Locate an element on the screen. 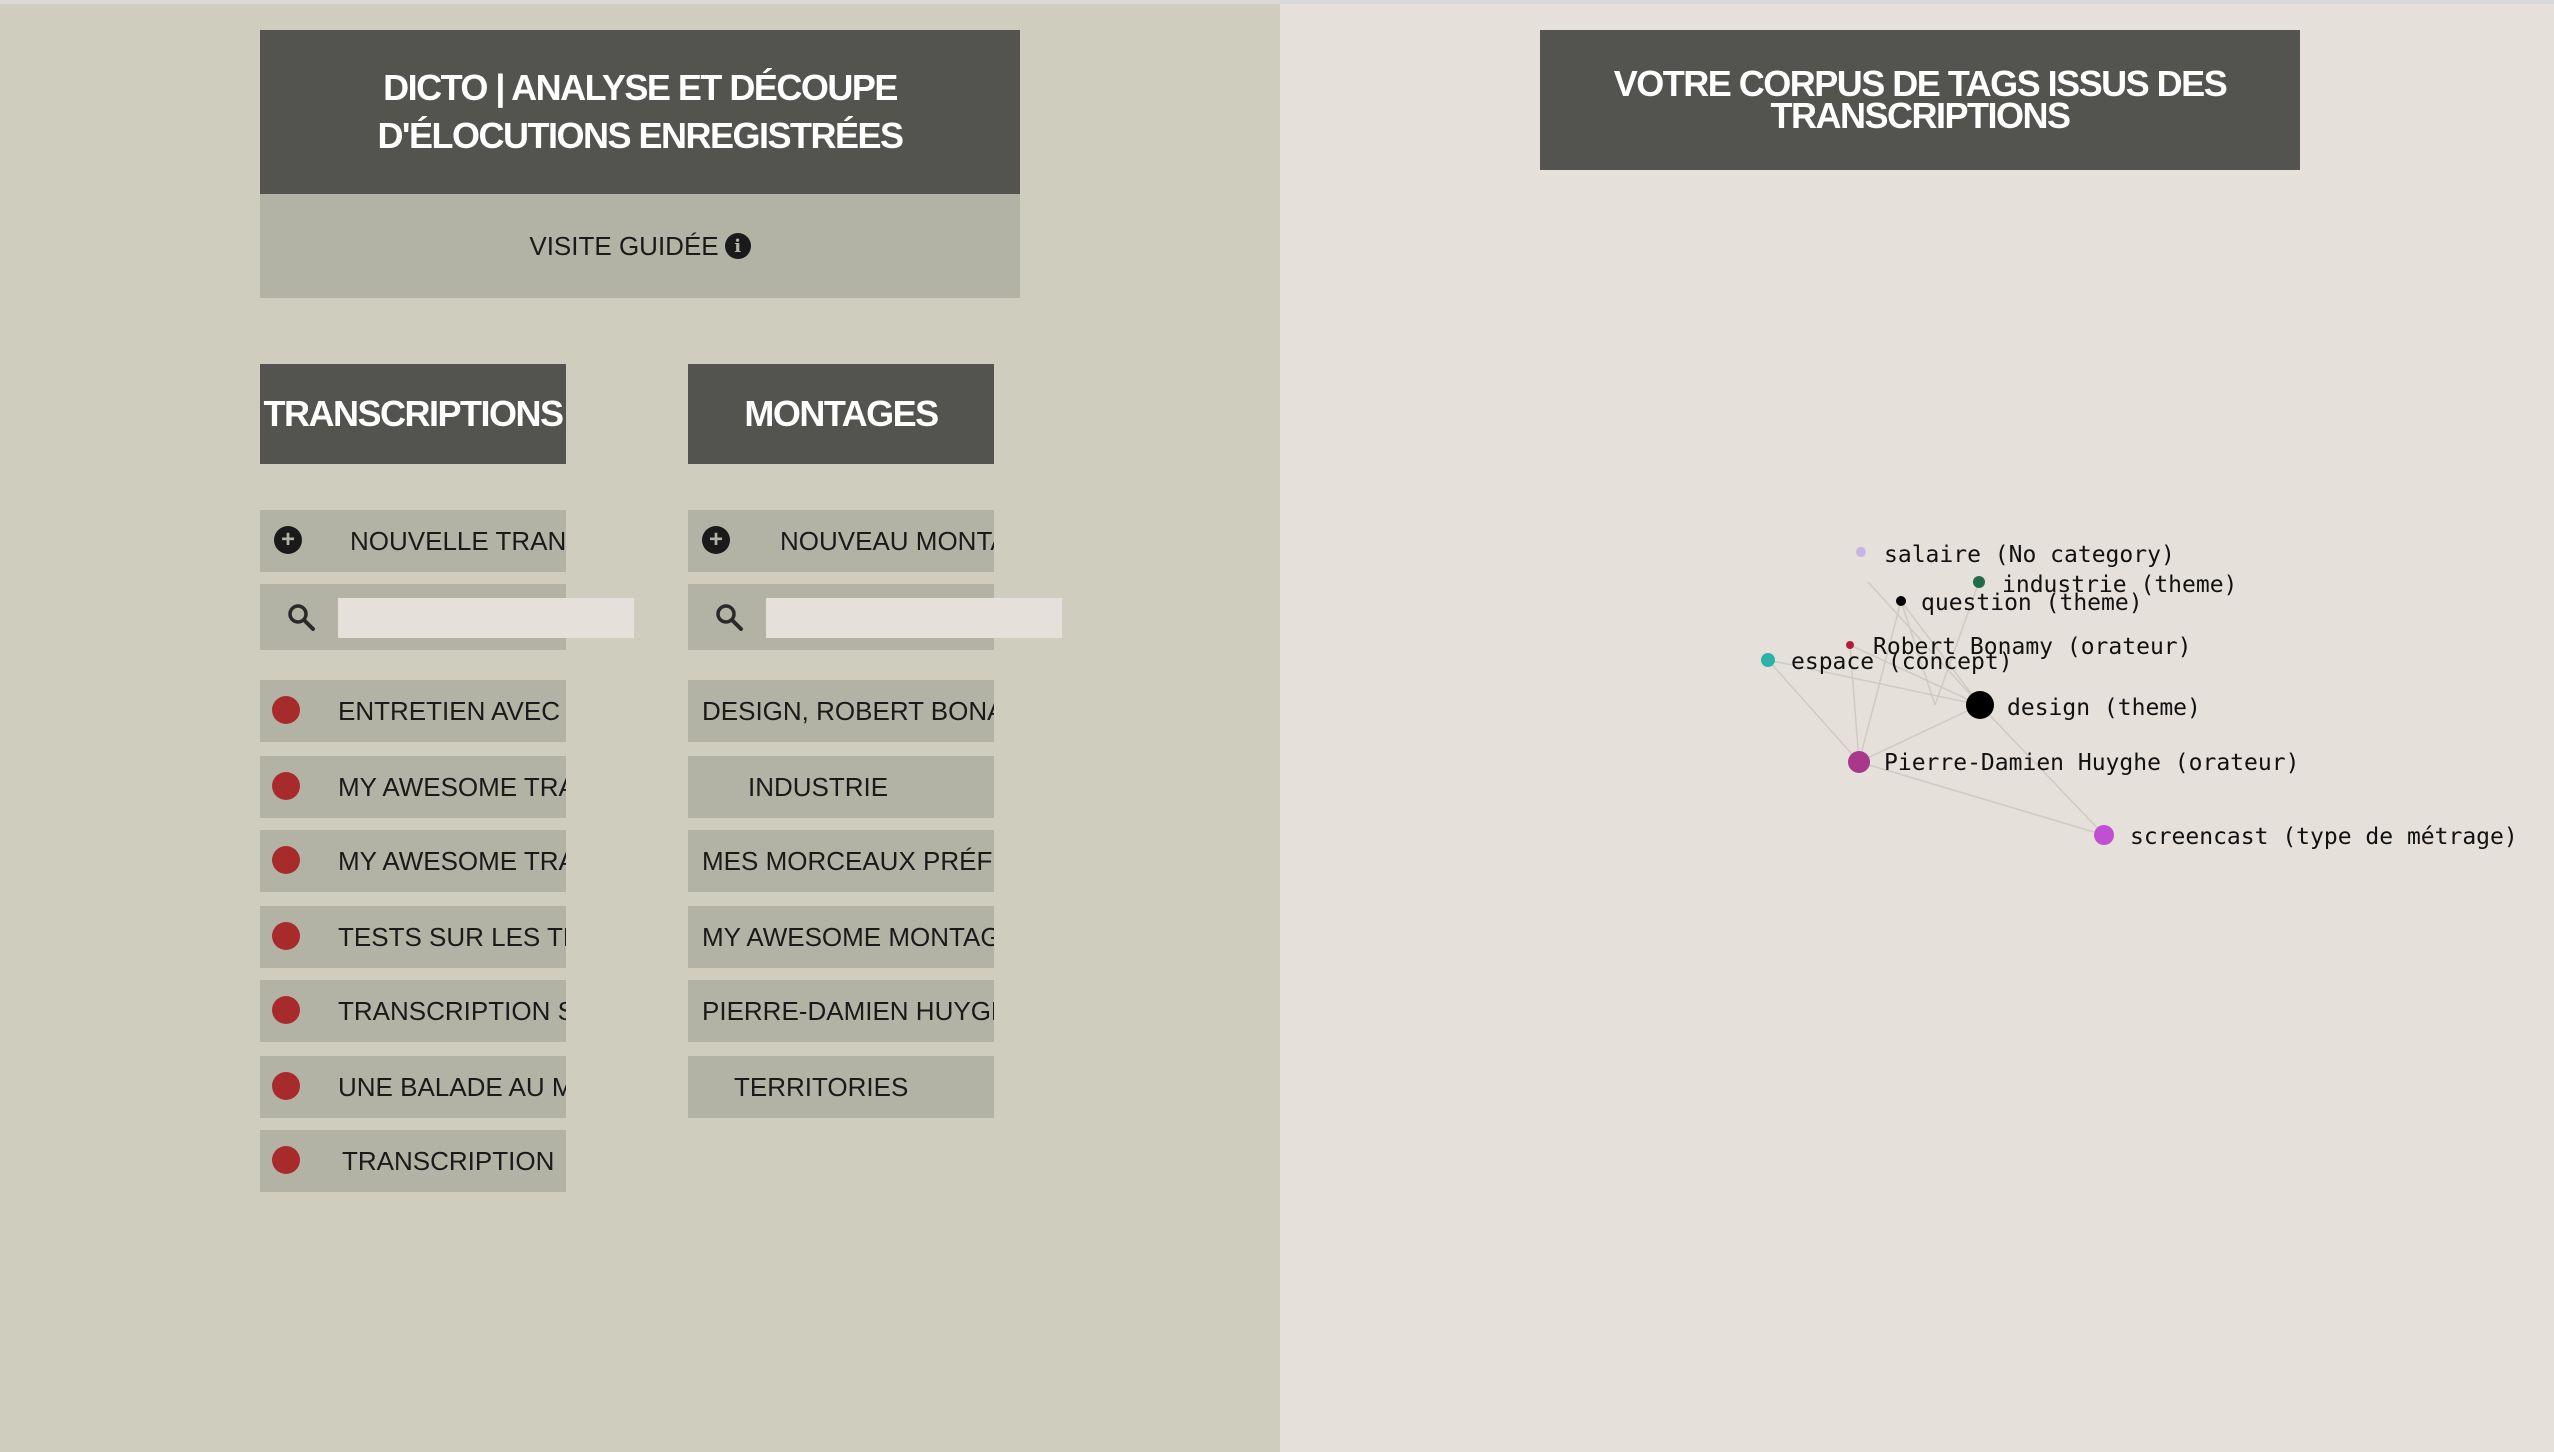 The width and height of the screenshot is (2554, 1452). montage-item: INDUSTRIE is located at coordinates (841, 787).